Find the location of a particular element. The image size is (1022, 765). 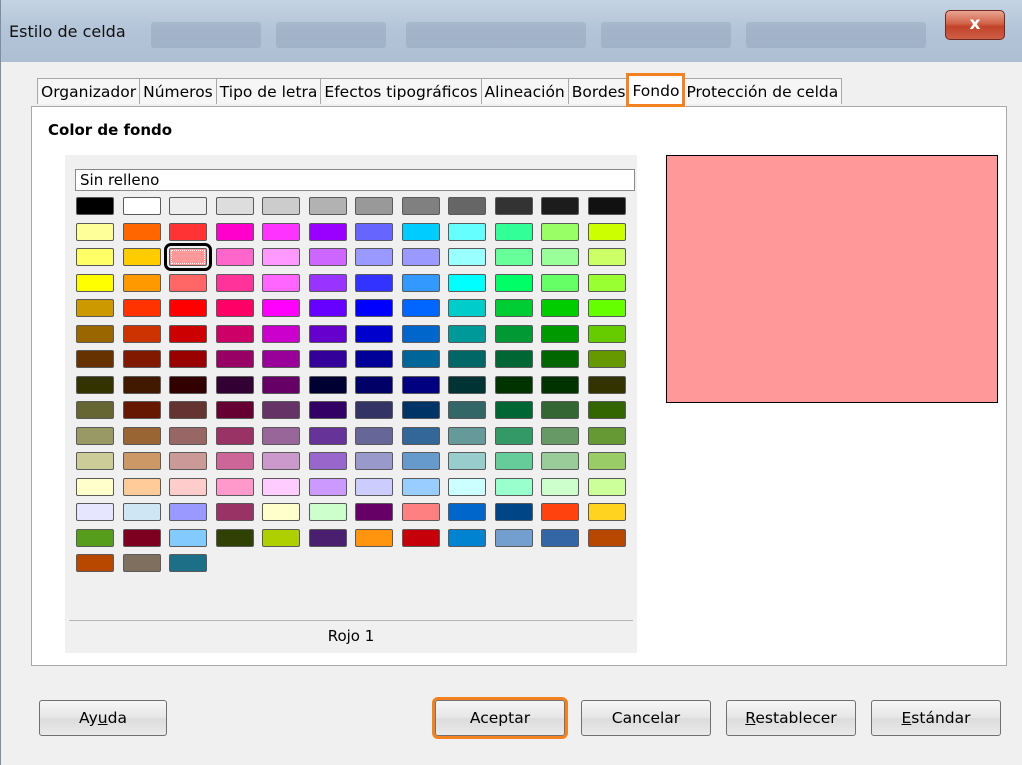

help-button: Ayuda is located at coordinates (103, 718).